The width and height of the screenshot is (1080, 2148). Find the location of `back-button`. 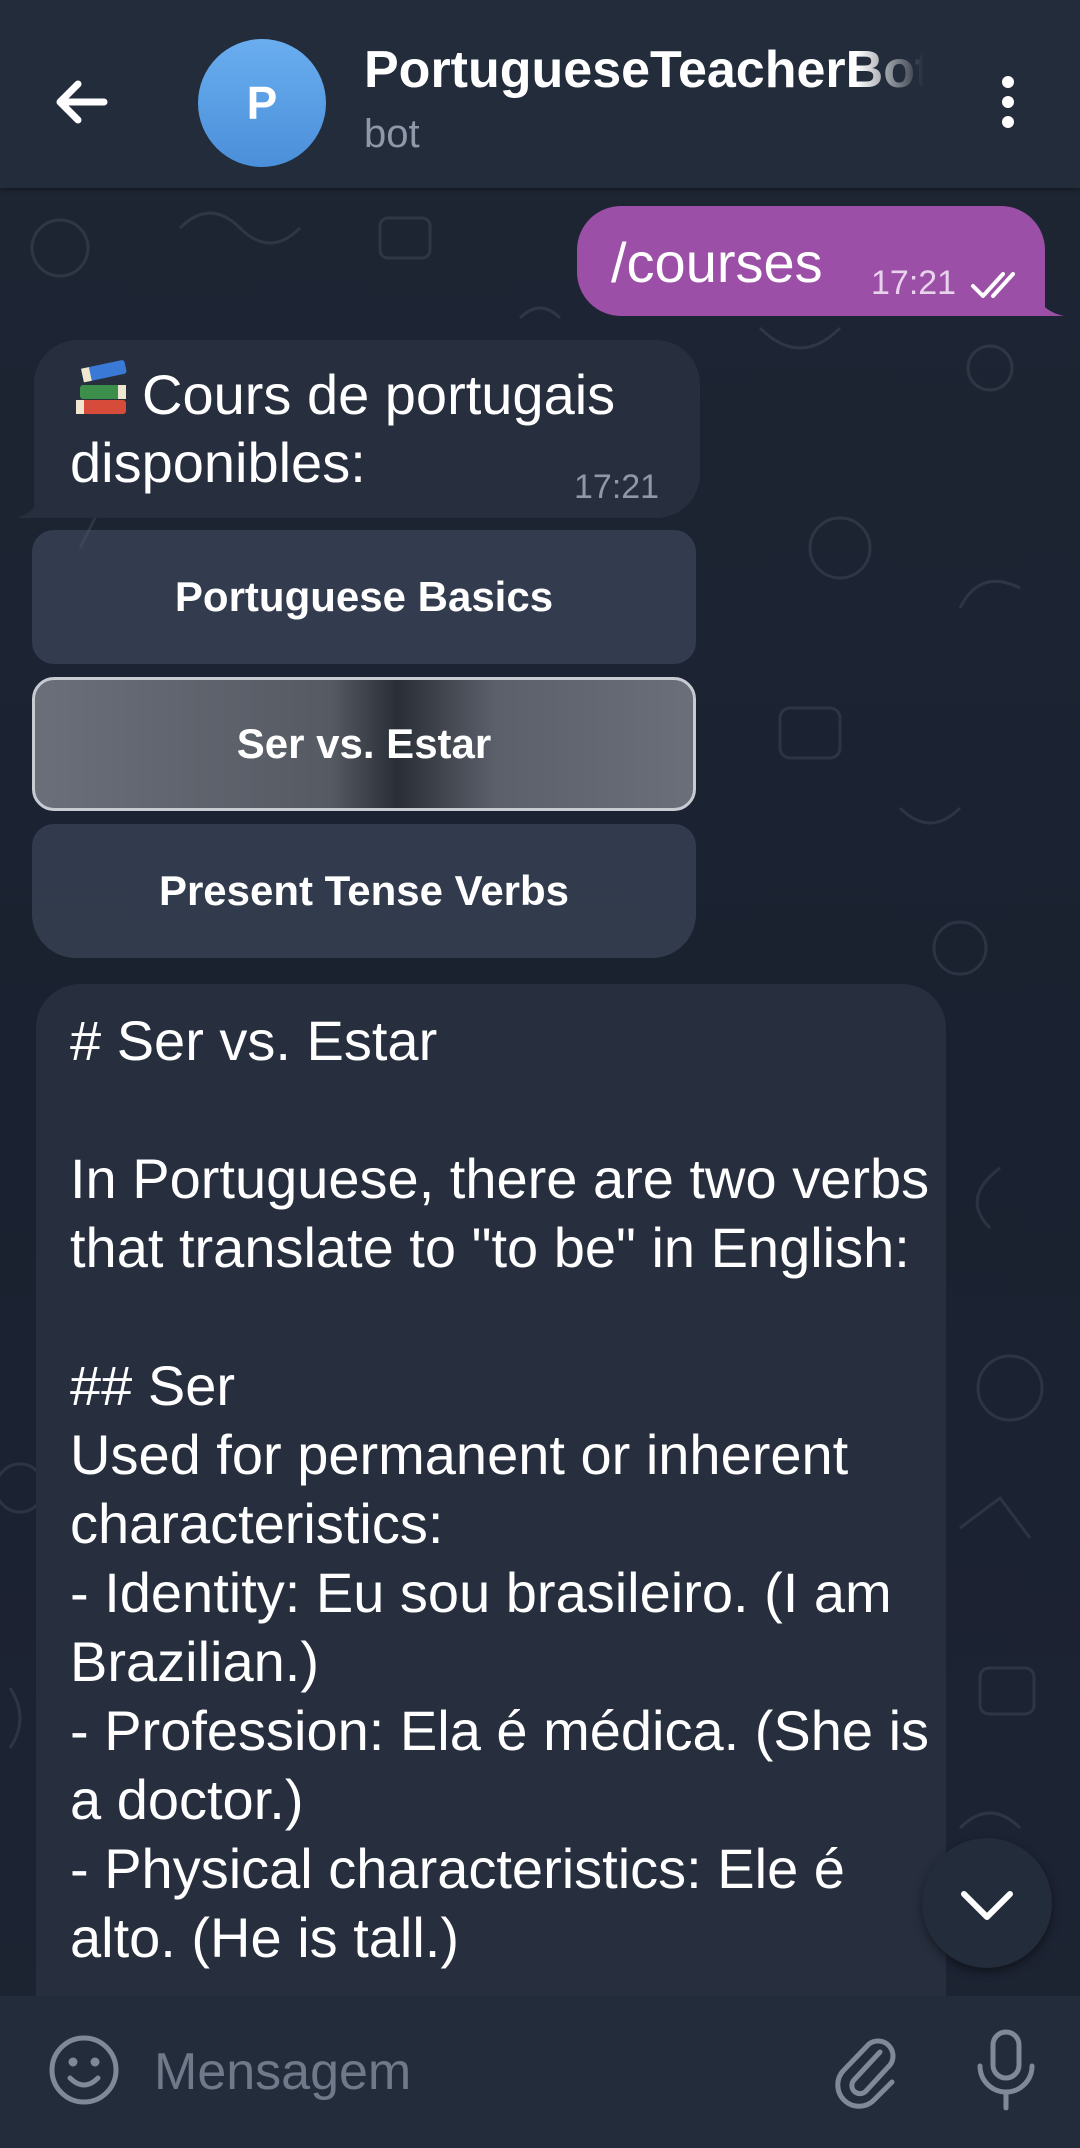

back-button is located at coordinates (84, 100).